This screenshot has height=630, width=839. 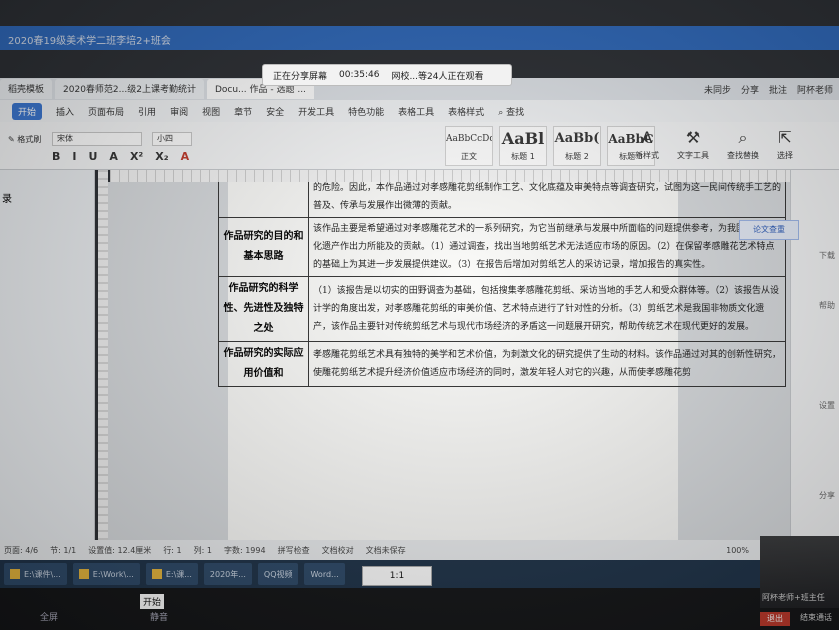 What do you see at coordinates (11, 139) in the screenshot?
I see `brush-icon: ✎` at bounding box center [11, 139].